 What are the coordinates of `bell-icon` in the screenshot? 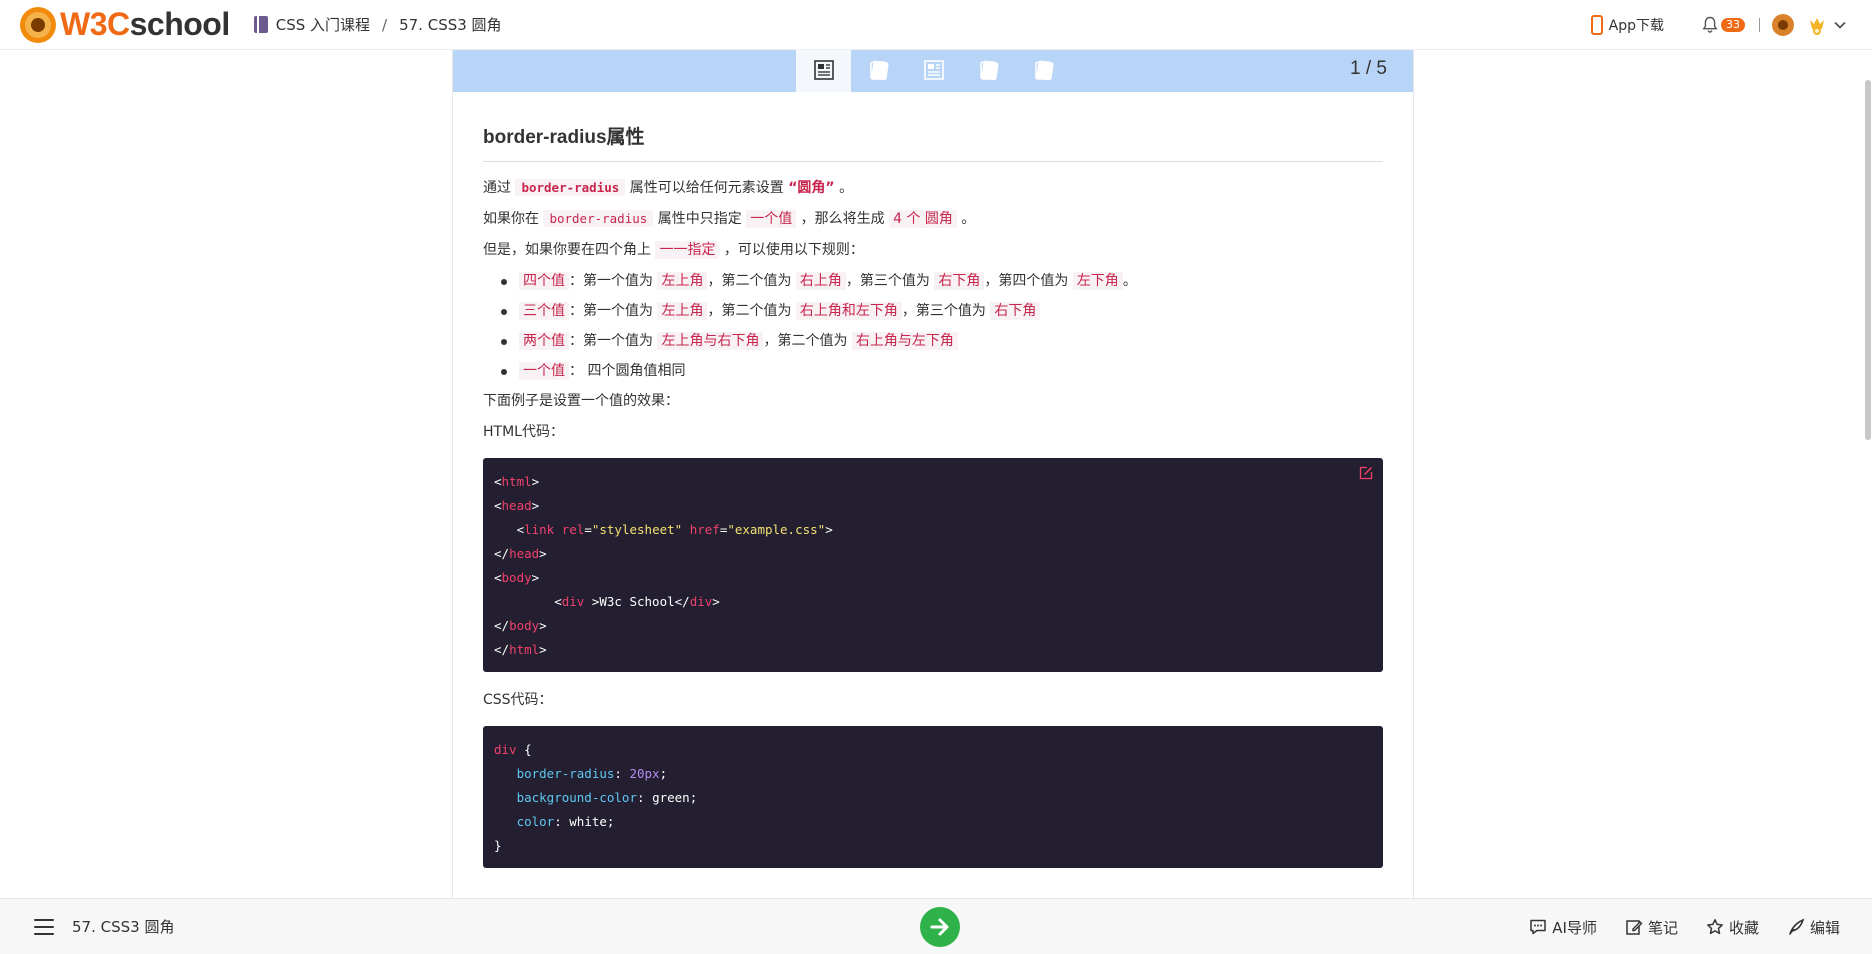 It's located at (1710, 25).